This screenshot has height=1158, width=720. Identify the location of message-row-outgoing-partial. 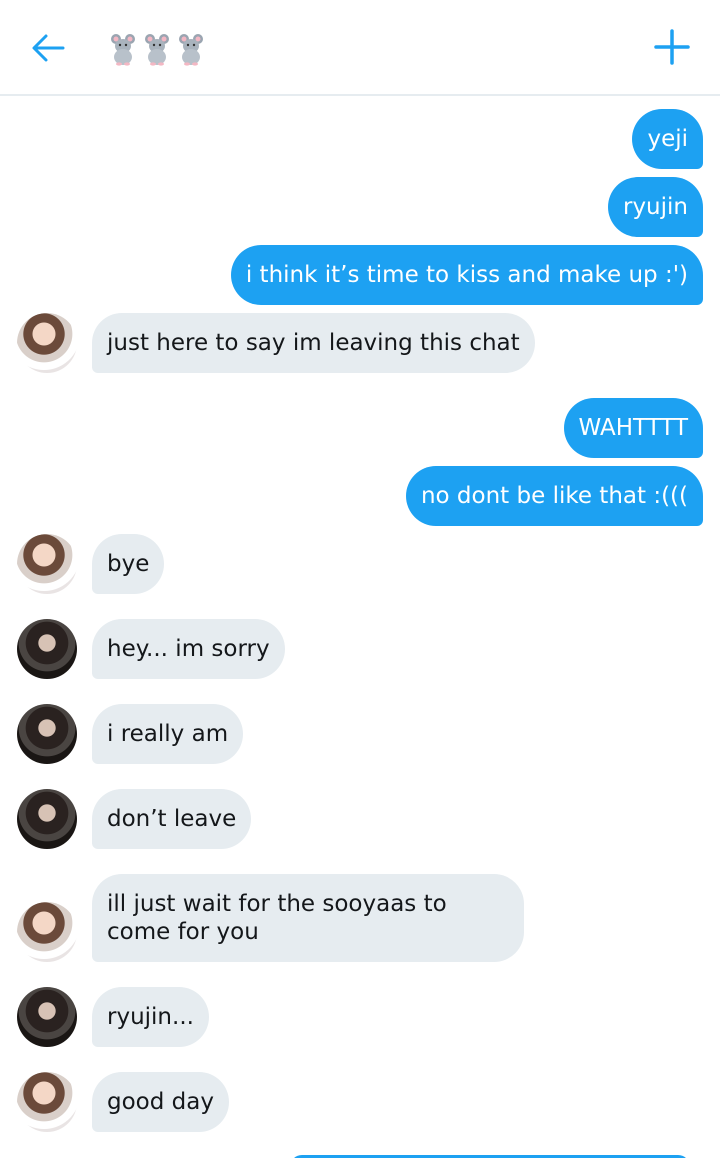
(360, 1156).